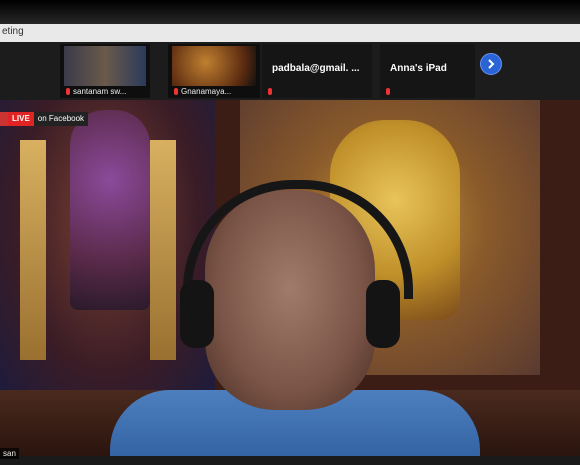 The height and width of the screenshot is (465, 580). What do you see at coordinates (9, 453) in the screenshot?
I see `speaker-name-label: san` at bounding box center [9, 453].